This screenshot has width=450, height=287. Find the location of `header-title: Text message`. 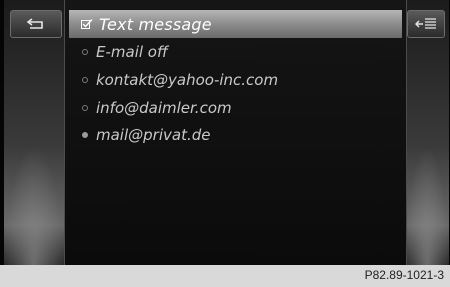

header-title: Text message is located at coordinates (155, 24).